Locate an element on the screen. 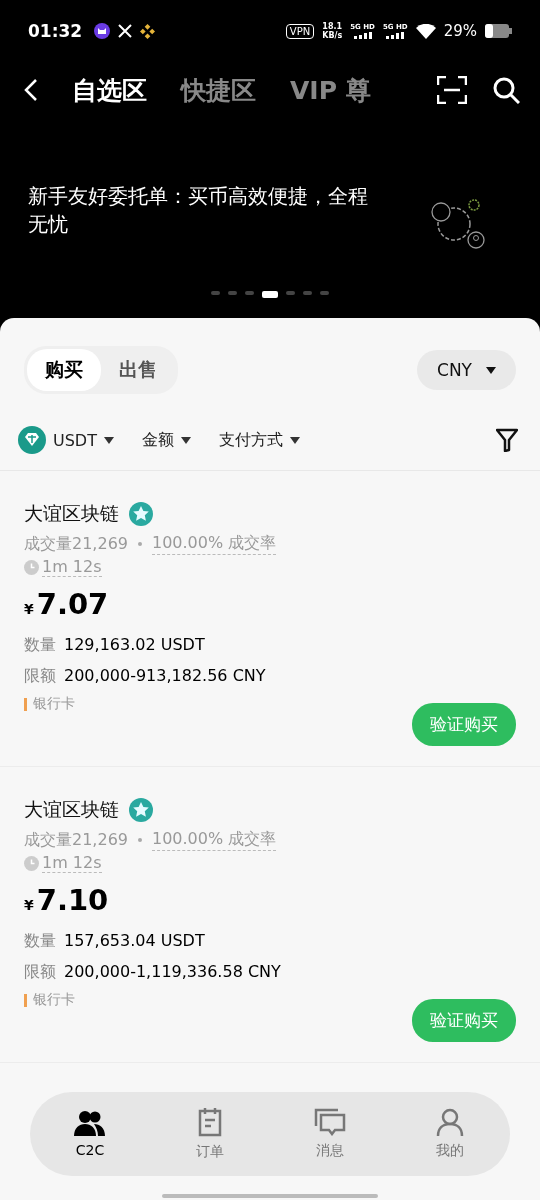  tether-icon is located at coordinates (32, 440).